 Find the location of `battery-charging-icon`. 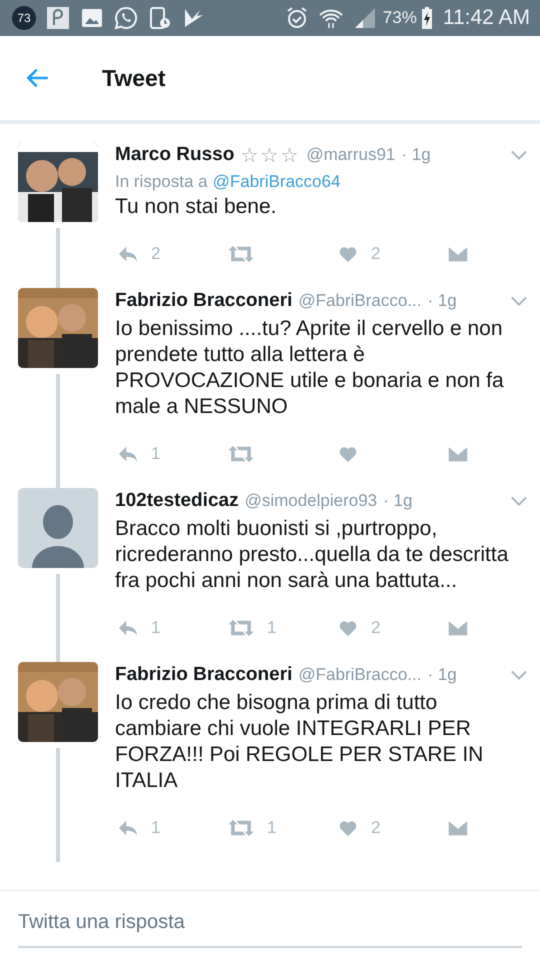

battery-charging-icon is located at coordinates (426, 18).